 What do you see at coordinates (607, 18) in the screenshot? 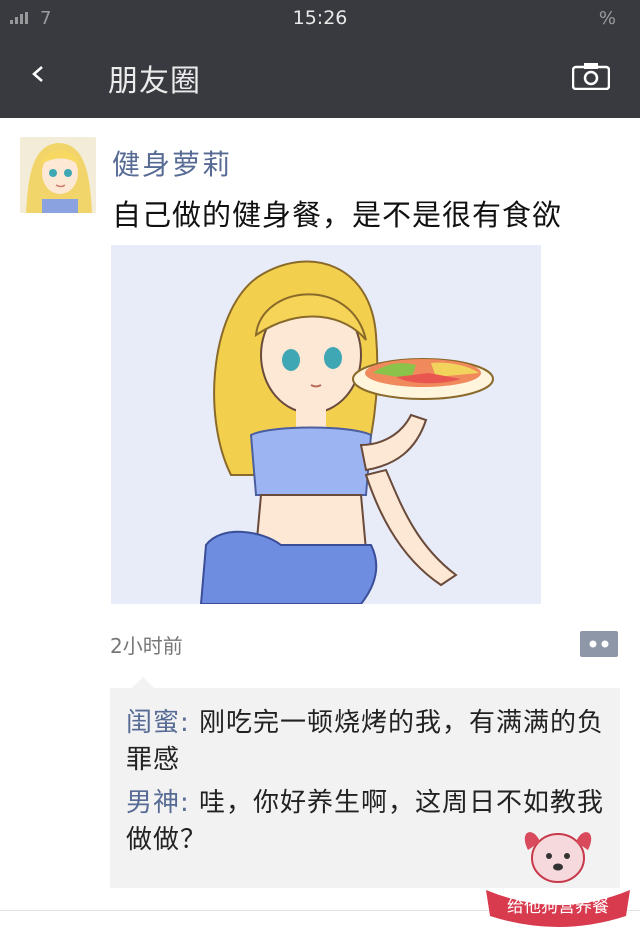
I see `battery-percent: %` at bounding box center [607, 18].